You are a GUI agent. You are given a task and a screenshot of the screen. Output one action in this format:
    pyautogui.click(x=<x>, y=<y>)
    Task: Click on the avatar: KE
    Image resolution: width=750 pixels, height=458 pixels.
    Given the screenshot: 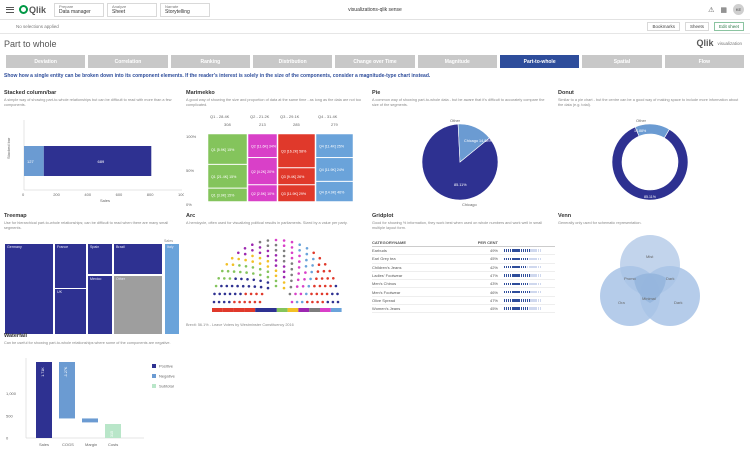 What is the action you would take?
    pyautogui.click(x=738, y=9)
    